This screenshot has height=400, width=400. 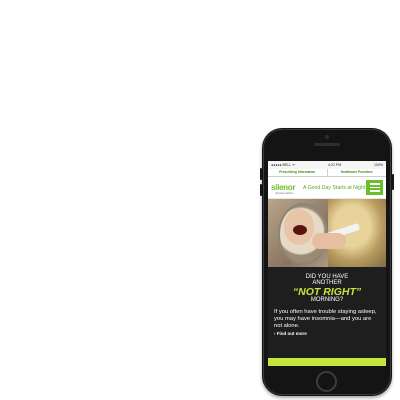 I want to click on status-bar: ●●●●● BELL ᯤ 4:21 PM 100%, so click(x=327, y=165).